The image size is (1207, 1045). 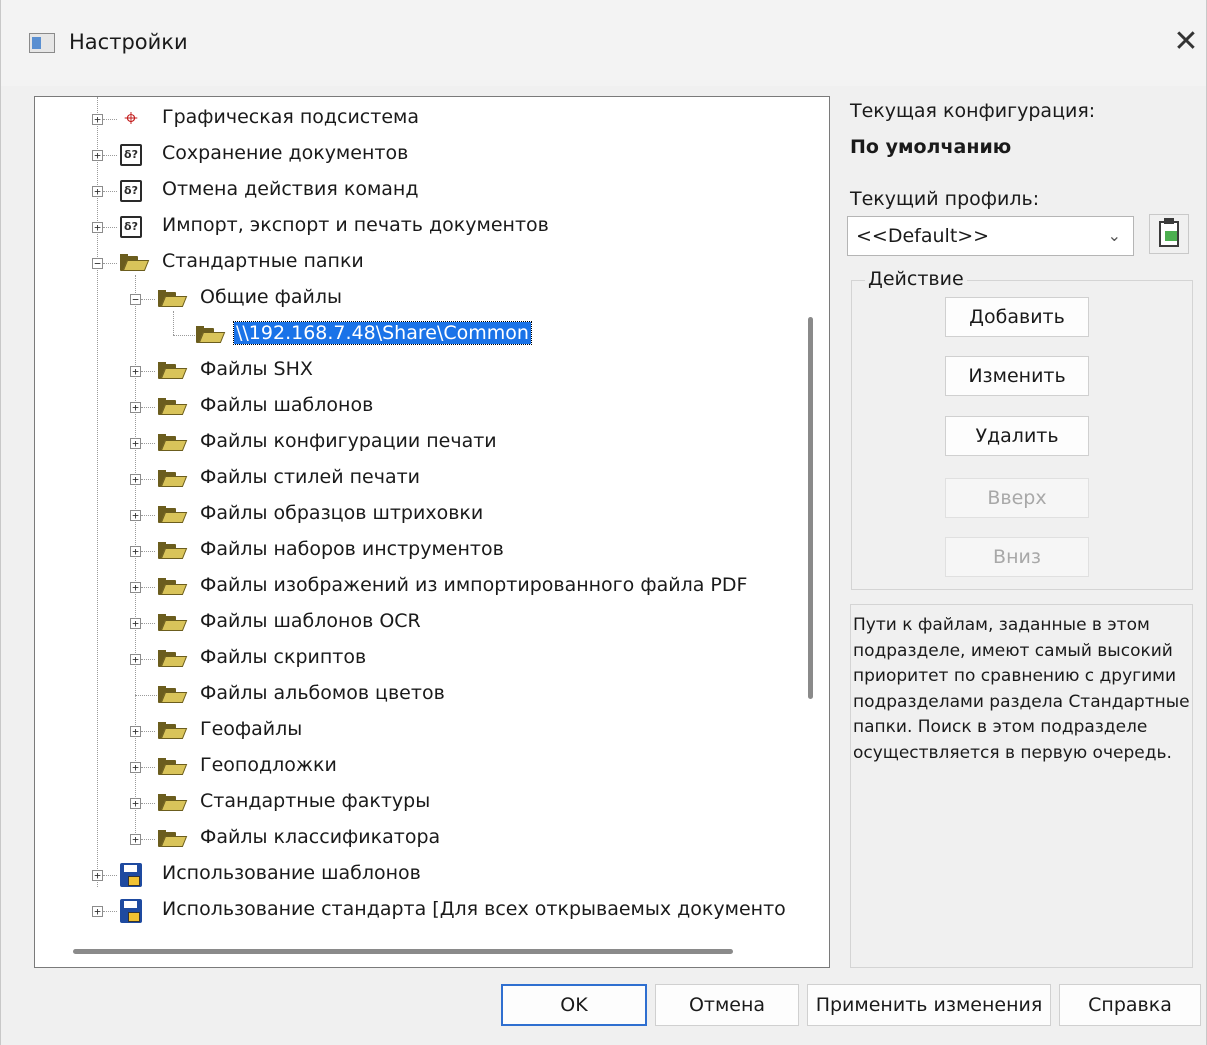 I want to click on tree-item-hatch: Файлы образцов штриховки, so click(x=341, y=513).